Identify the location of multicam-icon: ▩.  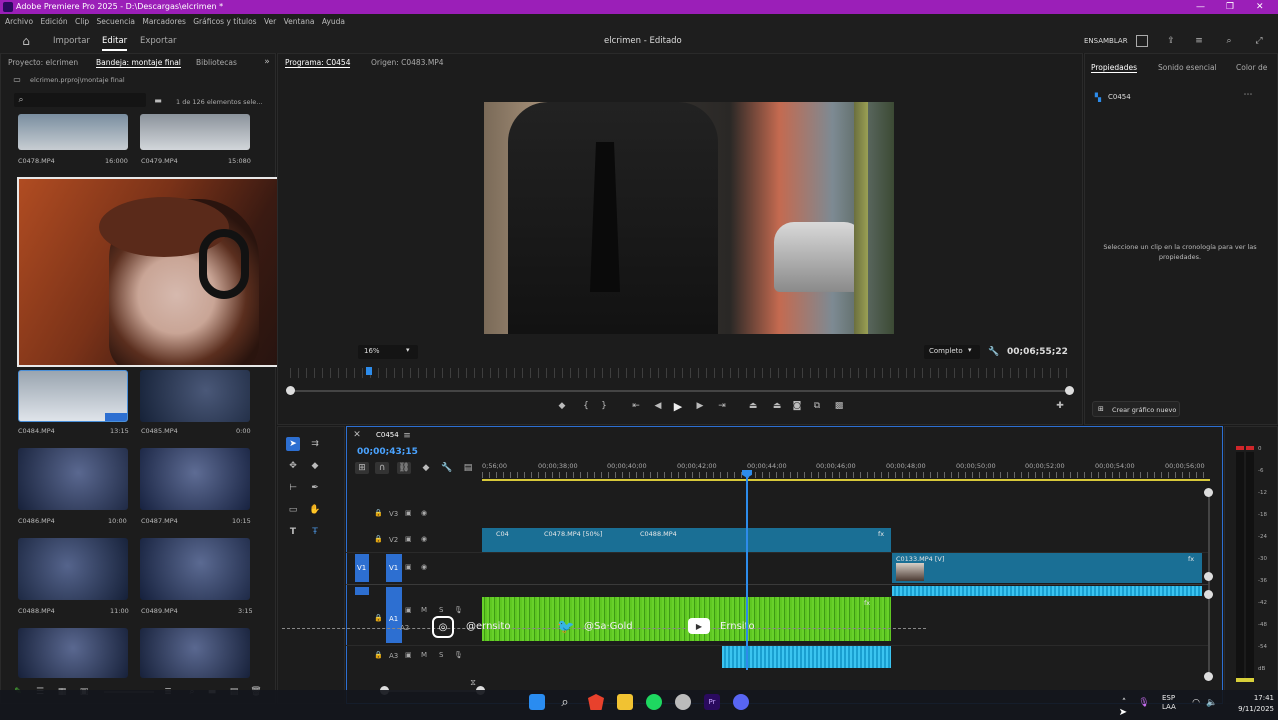
(839, 406).